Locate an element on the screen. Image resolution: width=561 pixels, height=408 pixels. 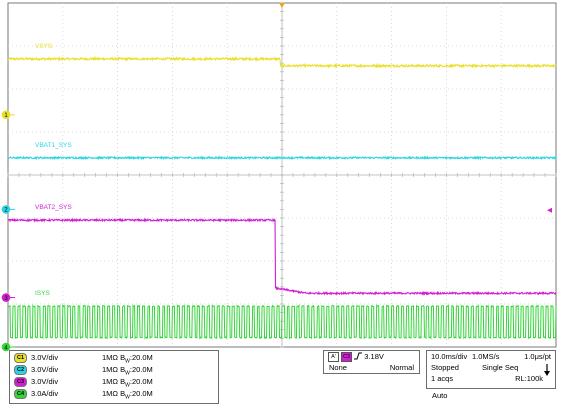
series-label: ISYS is located at coordinates (42, 293).